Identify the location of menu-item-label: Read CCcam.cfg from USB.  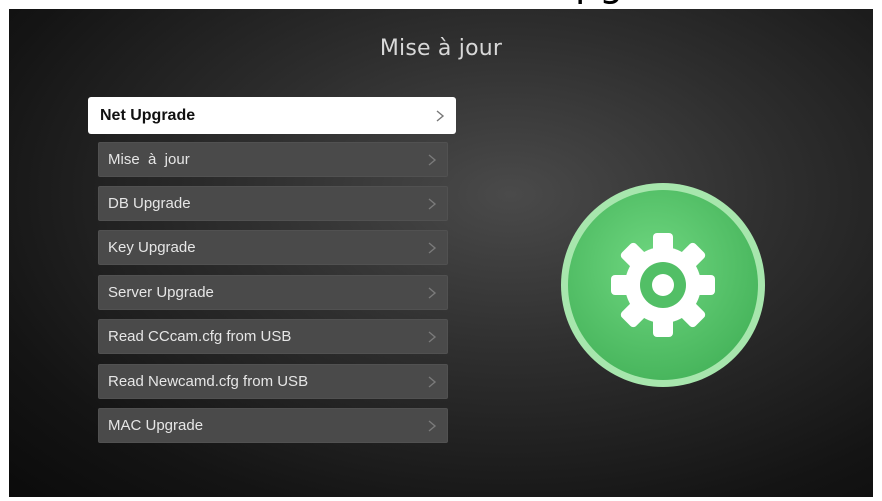
(200, 336).